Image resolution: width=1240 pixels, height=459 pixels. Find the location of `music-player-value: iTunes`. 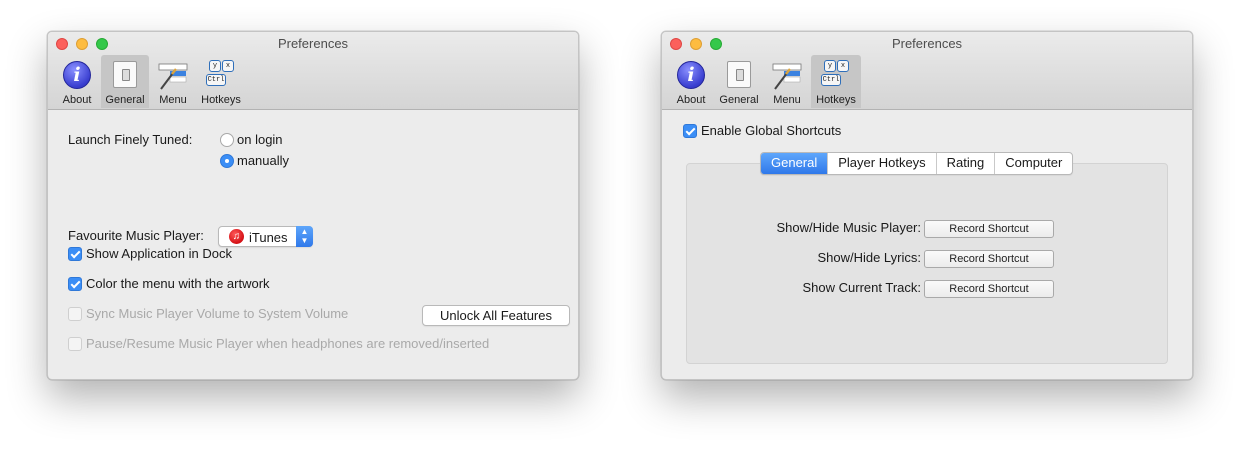

music-player-value: iTunes is located at coordinates (268, 237).